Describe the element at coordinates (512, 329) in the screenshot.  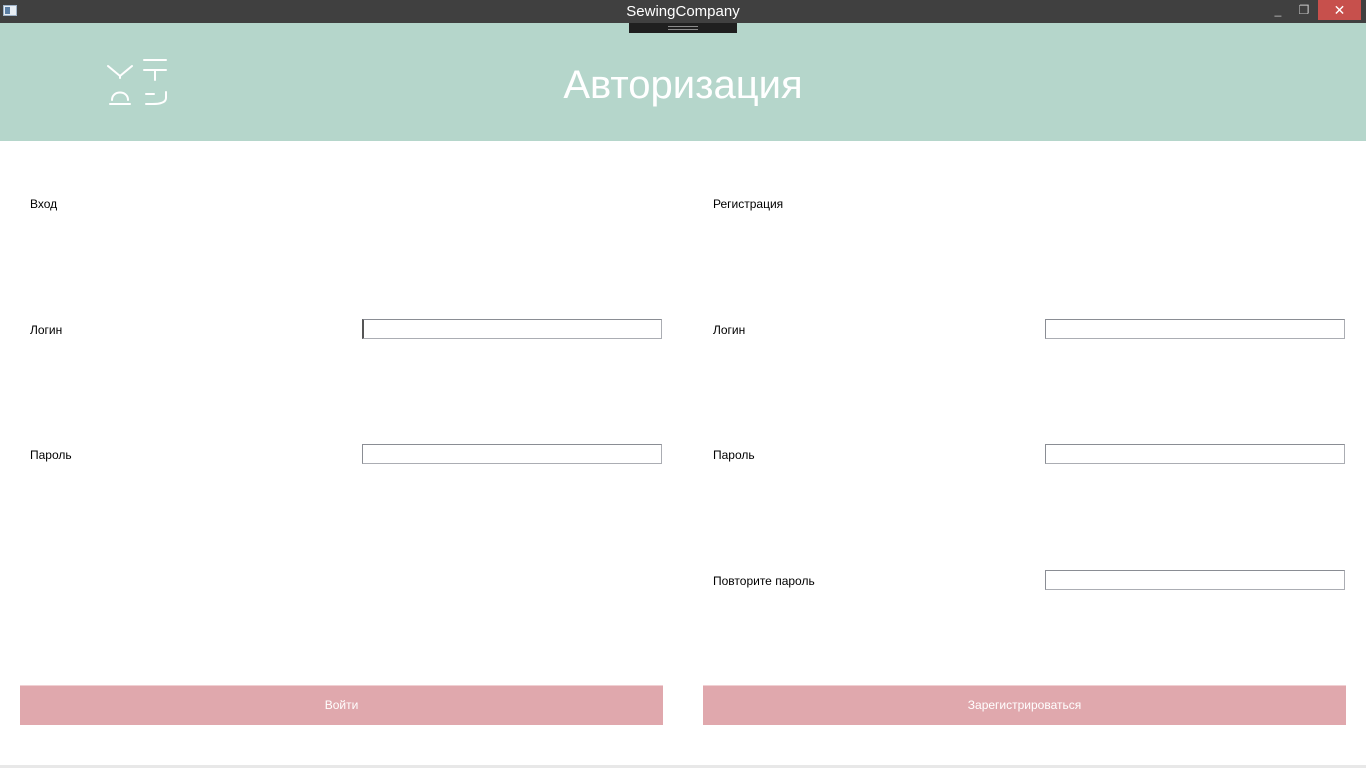
I see `login-username-input` at that location.